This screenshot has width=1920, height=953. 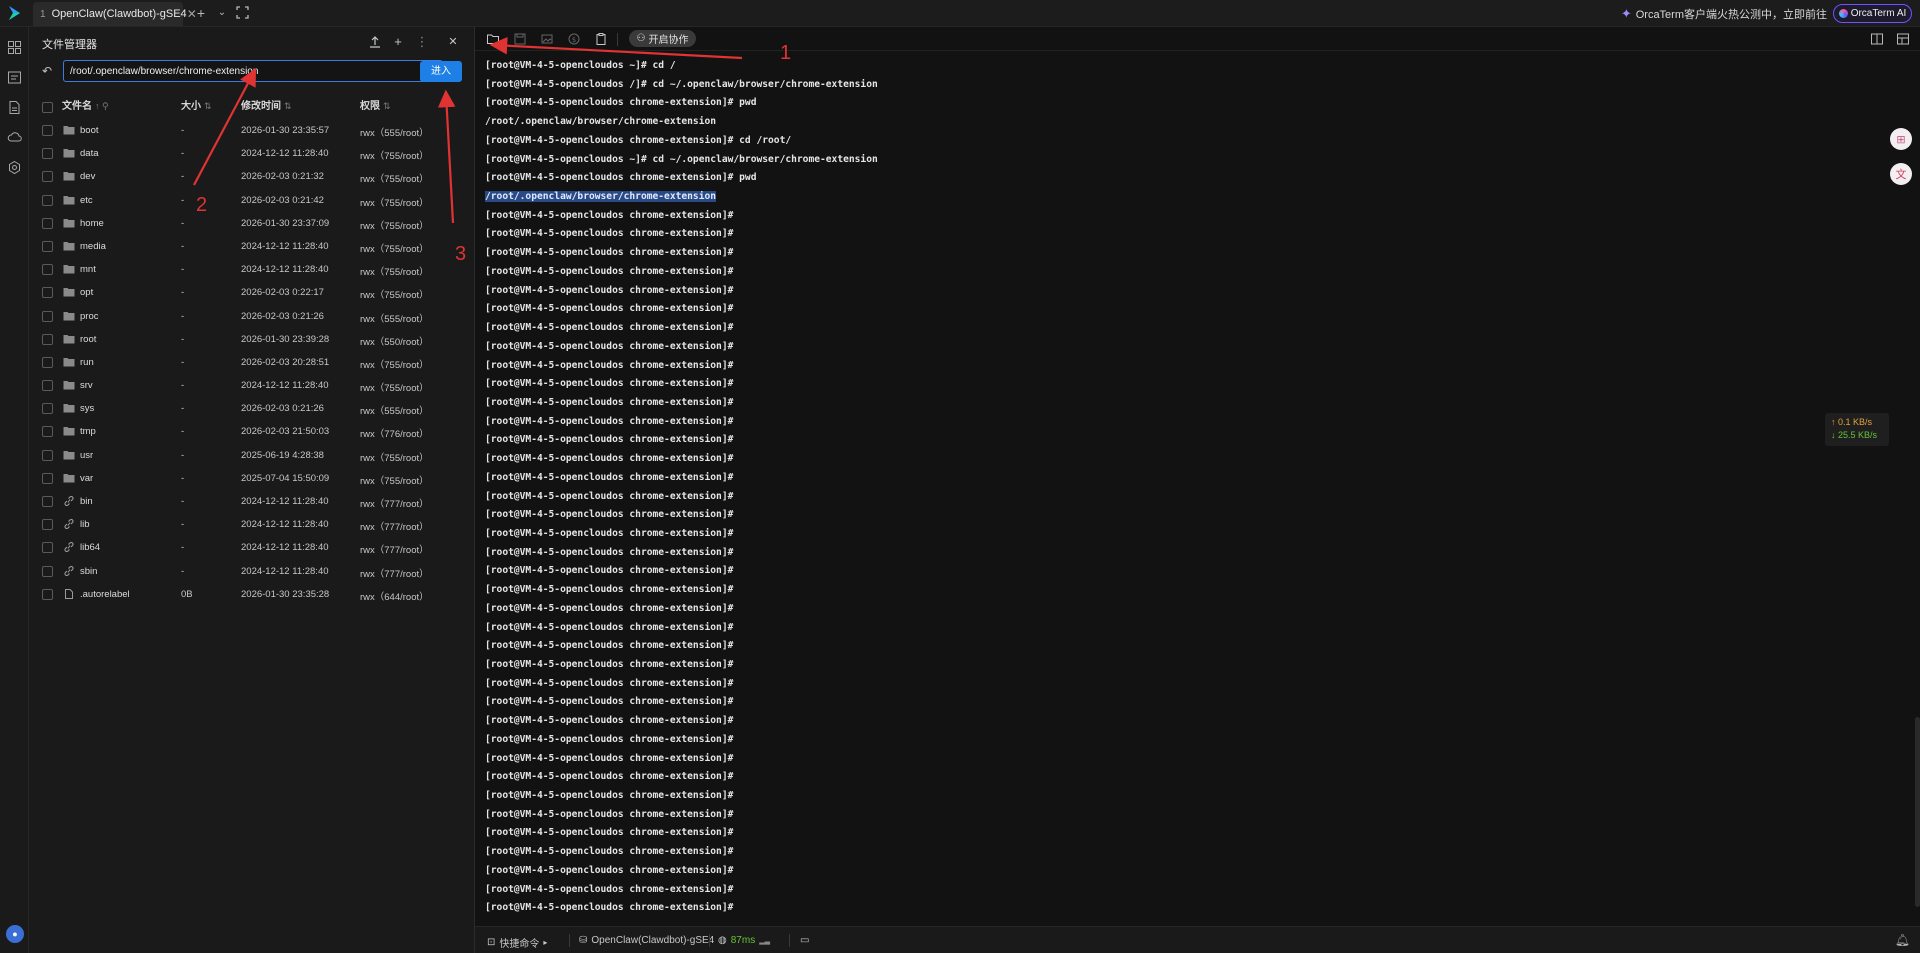 What do you see at coordinates (86, 385) in the screenshot?
I see `file-name: srv` at bounding box center [86, 385].